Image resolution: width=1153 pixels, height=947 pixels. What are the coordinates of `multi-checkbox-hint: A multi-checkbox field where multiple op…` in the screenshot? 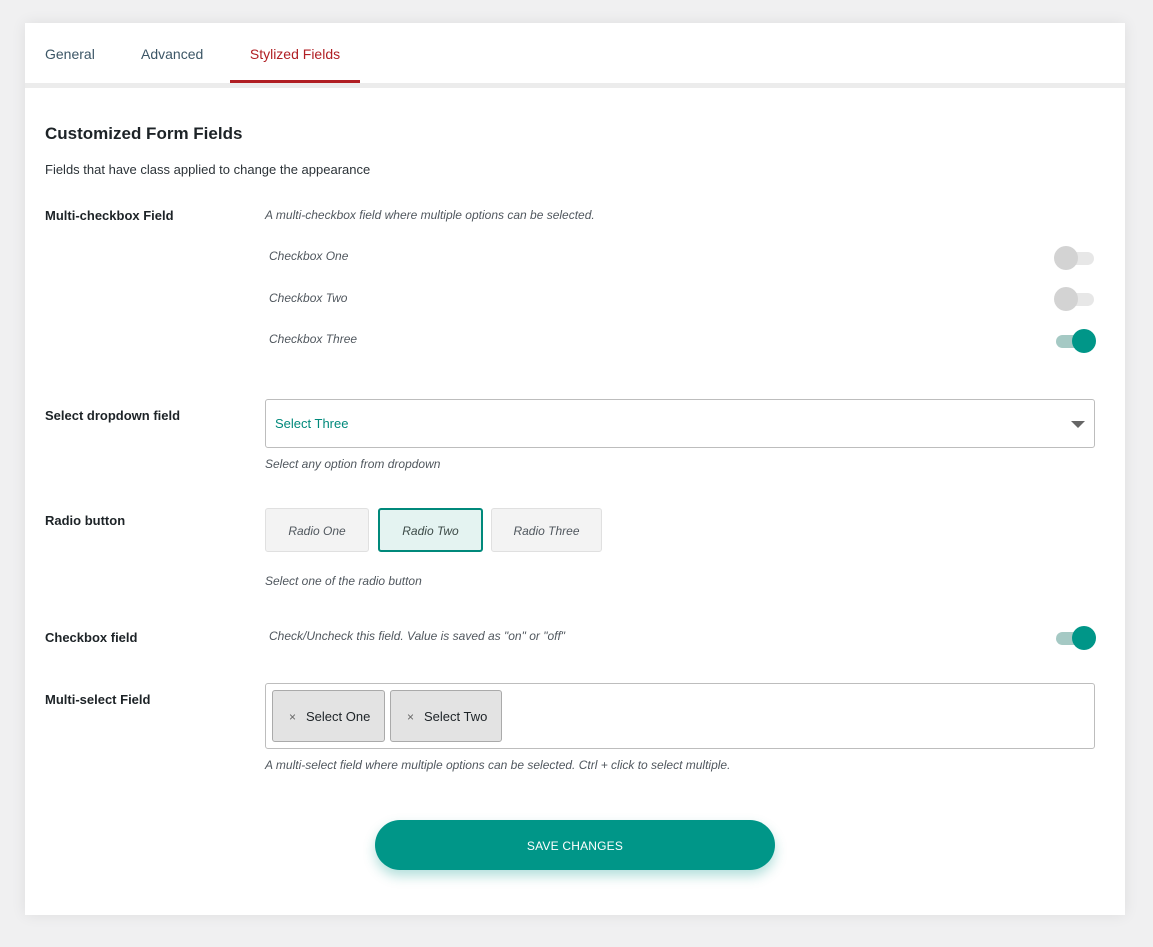 It's located at (430, 215).